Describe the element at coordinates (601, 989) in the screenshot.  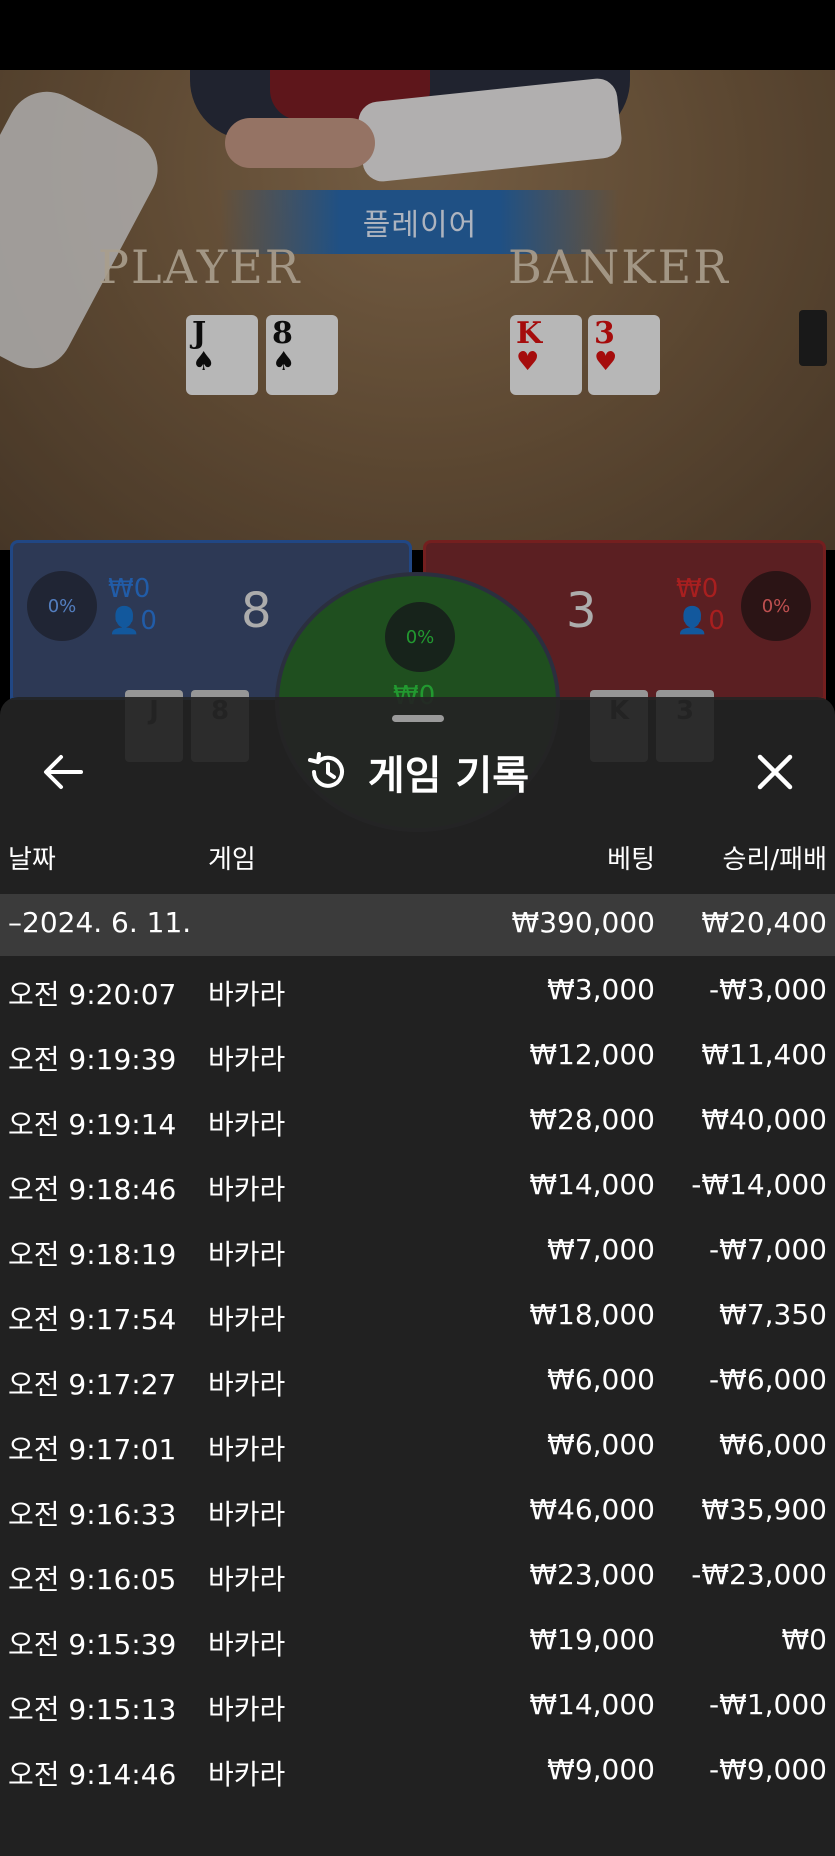
I see `row-bet: ₩3,000` at that location.